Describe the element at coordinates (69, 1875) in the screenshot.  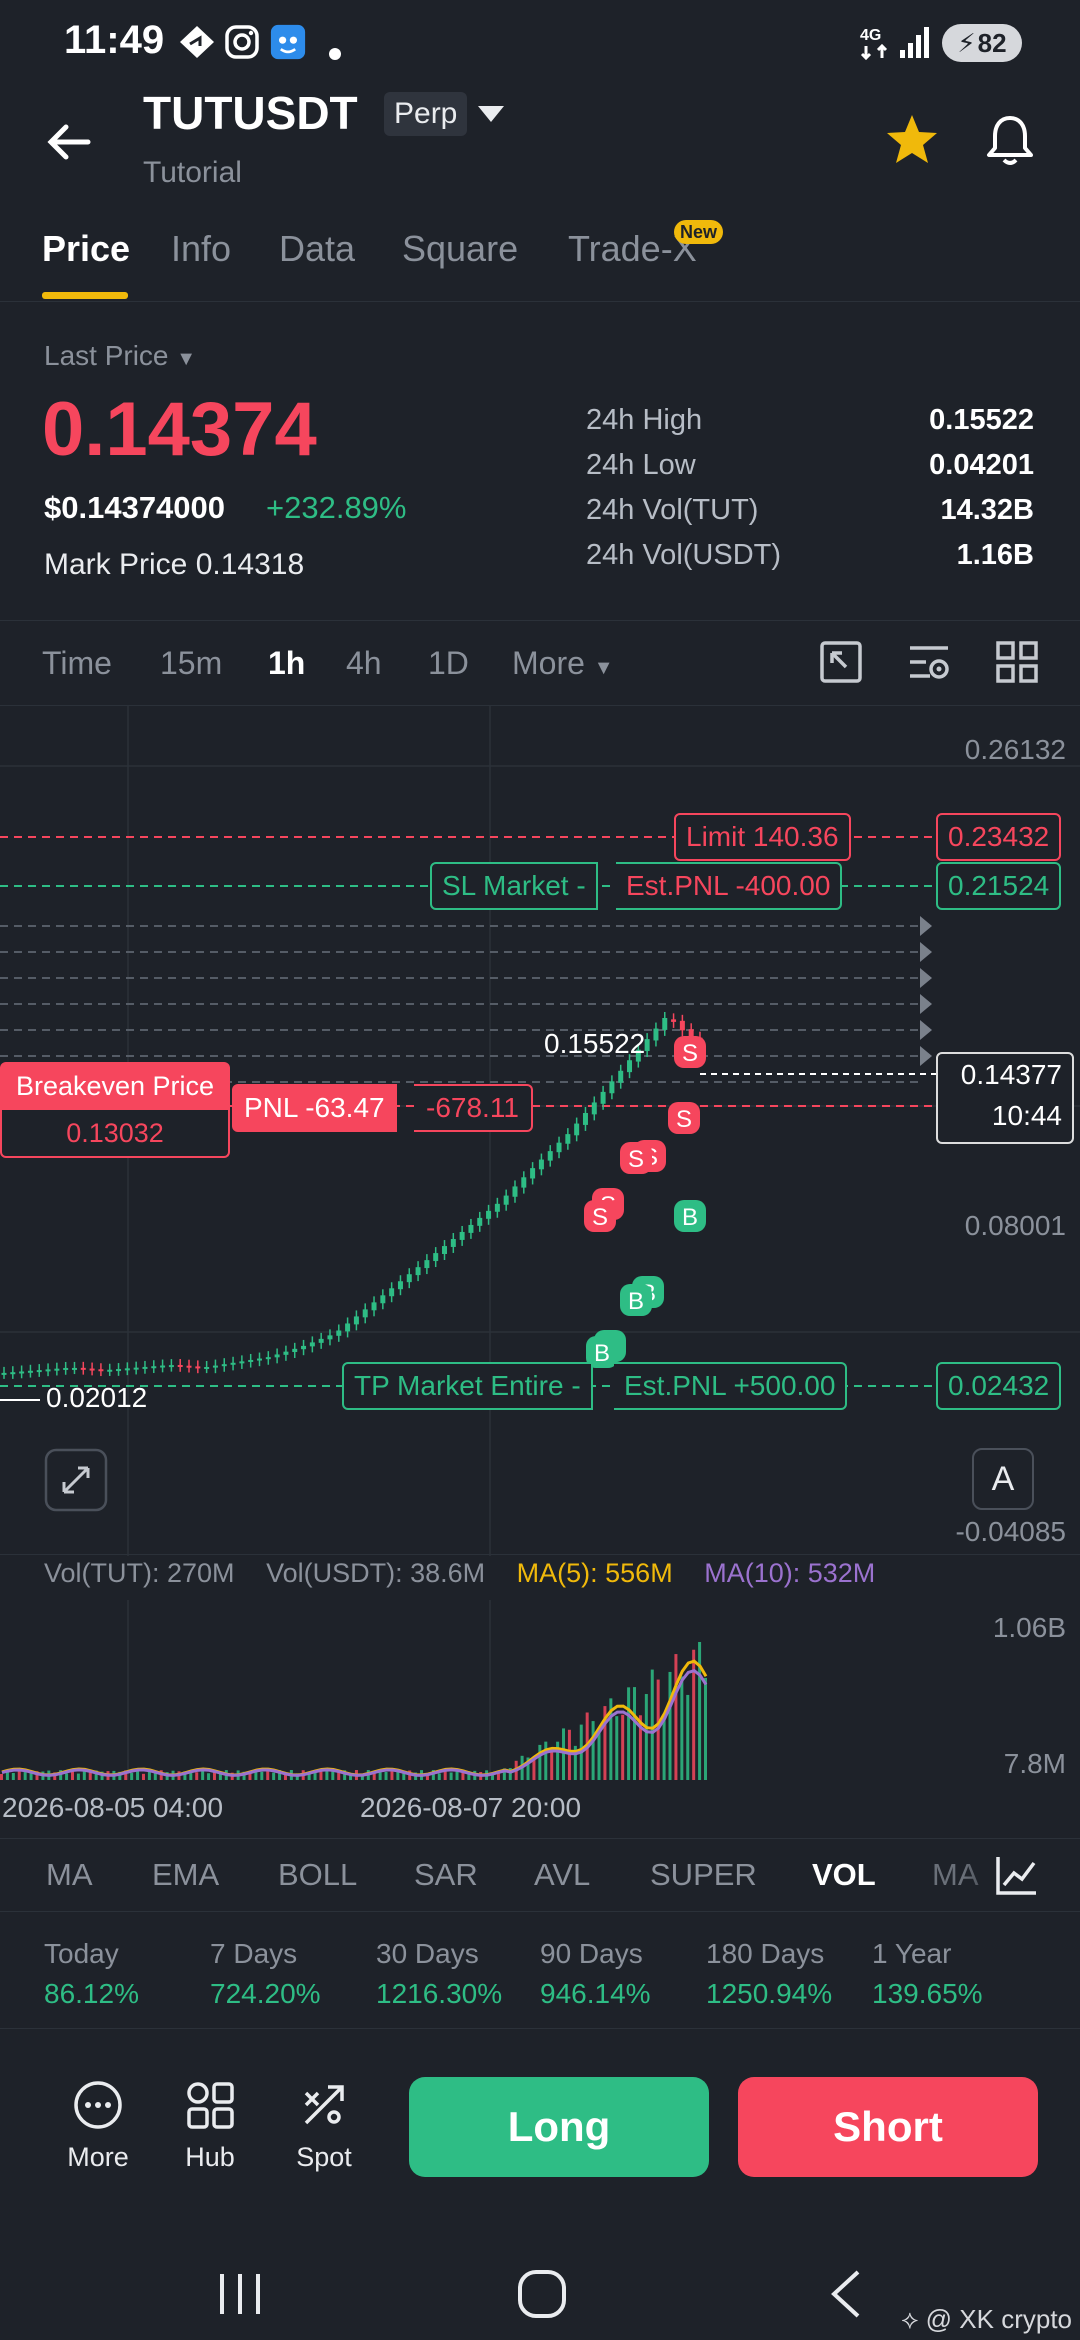
I see `indicator-ma: MA` at that location.